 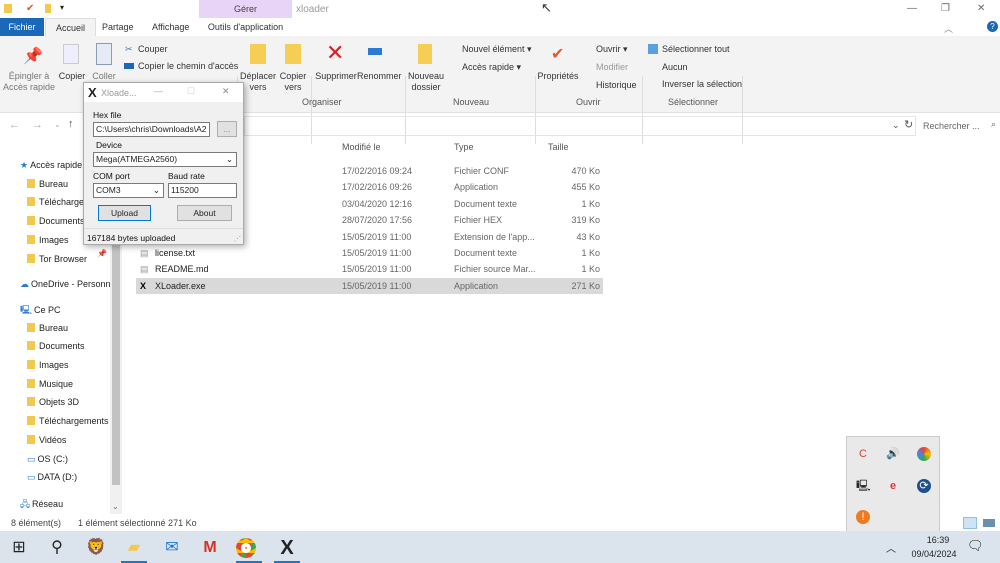 I want to click on com-port-select: COM3 ⌄, so click(x=128, y=190).